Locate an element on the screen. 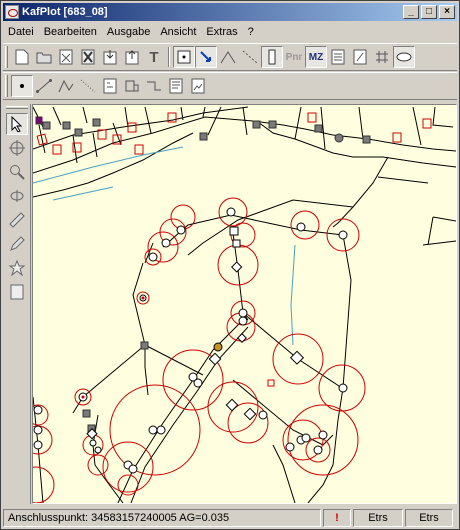 The height and width of the screenshot is (530, 460). status-text: Anschlusspunkt: 34583157240005 AG=0.035 is located at coordinates (162, 517).